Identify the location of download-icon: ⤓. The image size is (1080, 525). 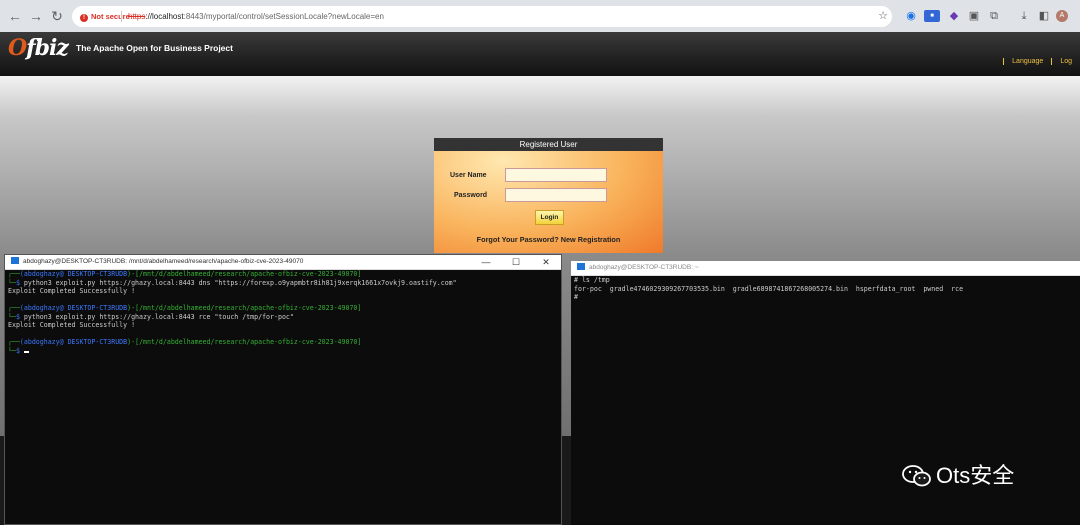
(1024, 16).